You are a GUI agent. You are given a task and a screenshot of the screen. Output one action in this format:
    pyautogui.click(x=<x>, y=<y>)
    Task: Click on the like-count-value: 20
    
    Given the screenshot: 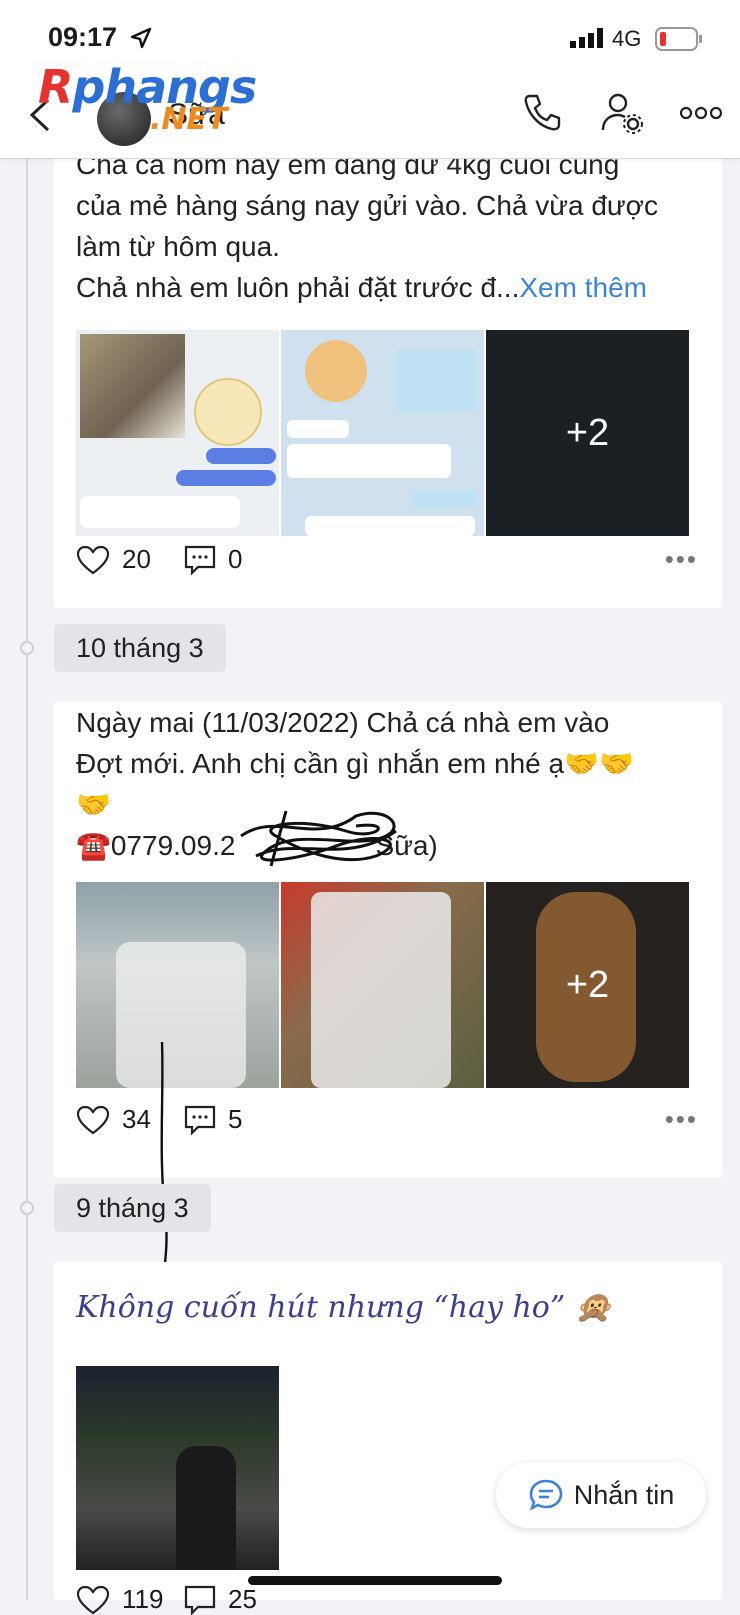 What is the action you would take?
    pyautogui.click(x=136, y=559)
    